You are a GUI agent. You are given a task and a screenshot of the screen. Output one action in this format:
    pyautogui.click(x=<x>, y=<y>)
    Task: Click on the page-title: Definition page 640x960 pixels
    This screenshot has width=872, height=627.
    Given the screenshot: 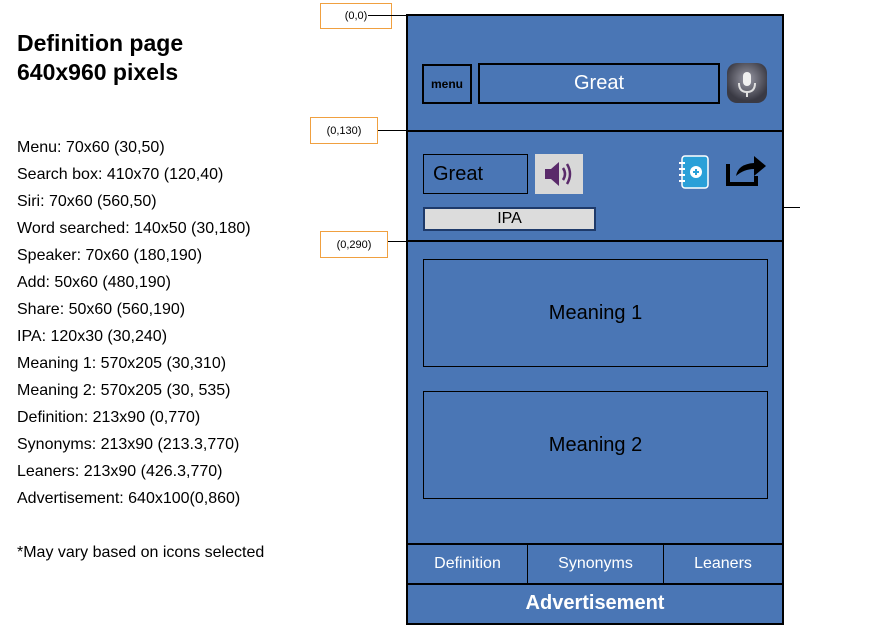 What is the action you would take?
    pyautogui.click(x=100, y=58)
    